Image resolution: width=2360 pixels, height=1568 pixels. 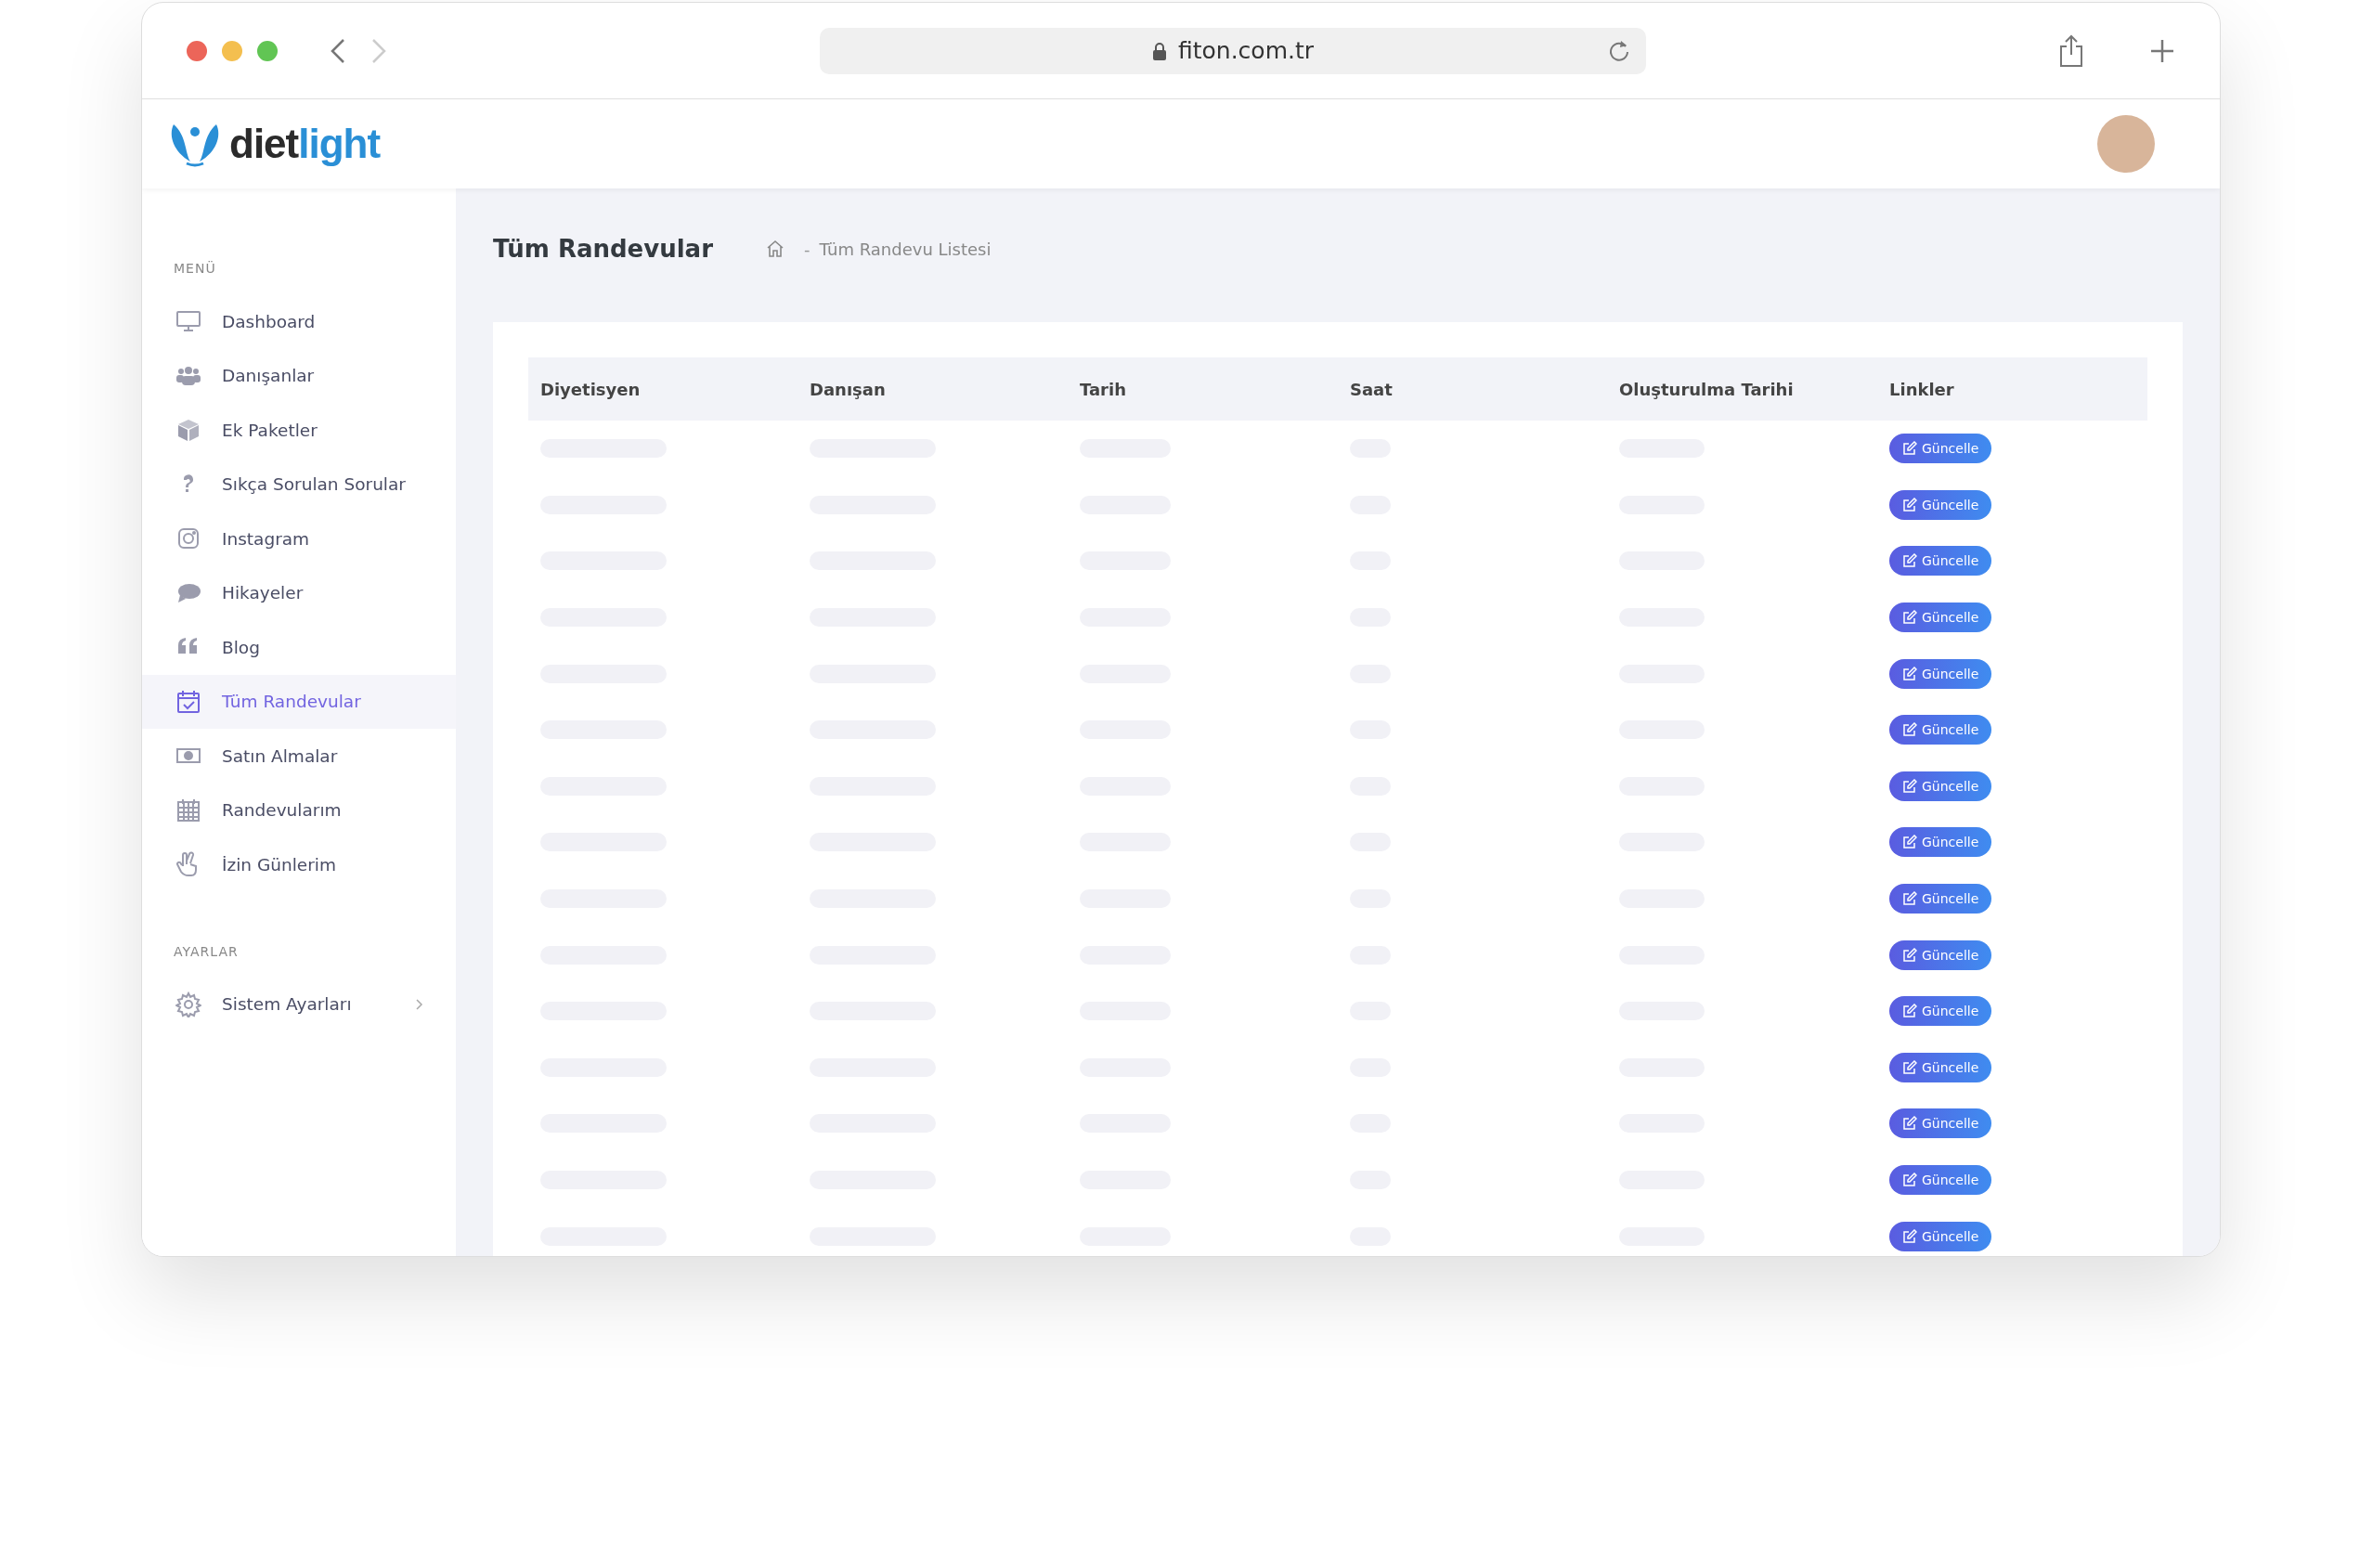 What do you see at coordinates (2162, 50) in the screenshot?
I see `plus-icon` at bounding box center [2162, 50].